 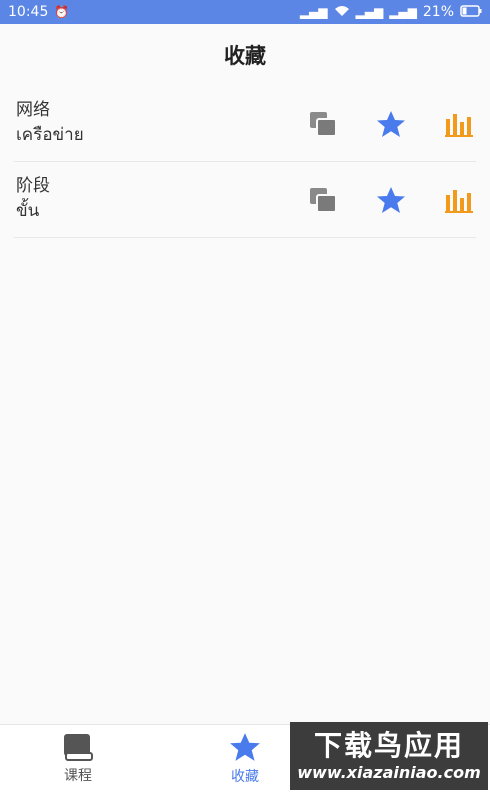 I want to click on tab-courses-label: 课程, so click(x=78, y=776).